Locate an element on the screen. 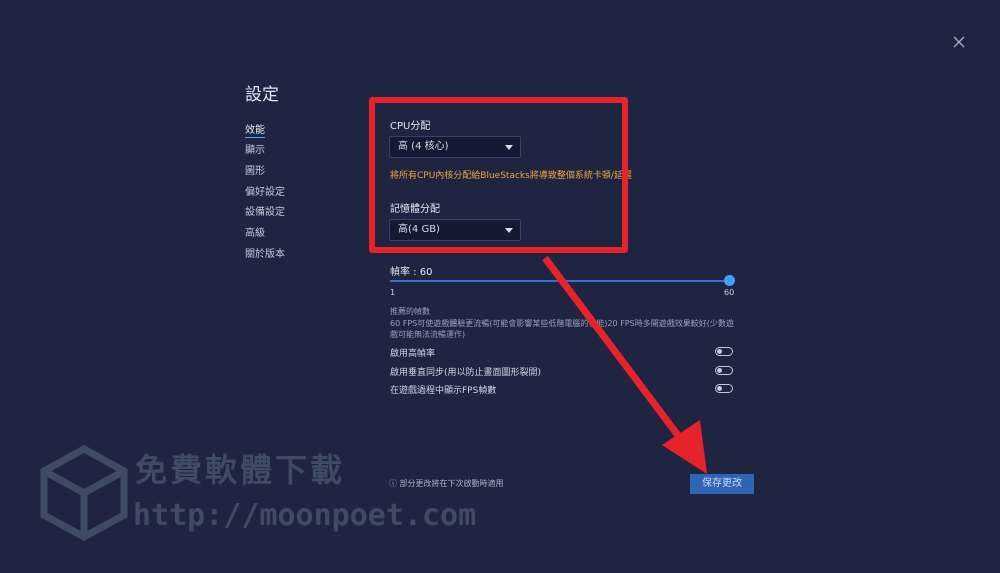 Image resolution: width=1000 pixels, height=573 pixels. watermark-url: http://moonpoet.com is located at coordinates (305, 515).